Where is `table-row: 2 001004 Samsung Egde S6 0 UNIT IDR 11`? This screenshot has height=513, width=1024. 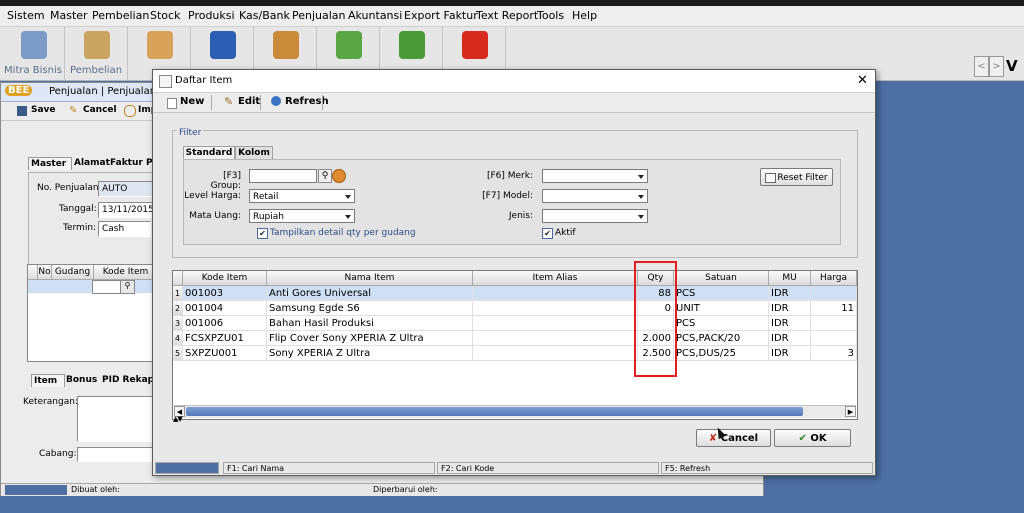 table-row: 2 001004 Samsung Egde S6 0 UNIT IDR 11 is located at coordinates (515, 308).